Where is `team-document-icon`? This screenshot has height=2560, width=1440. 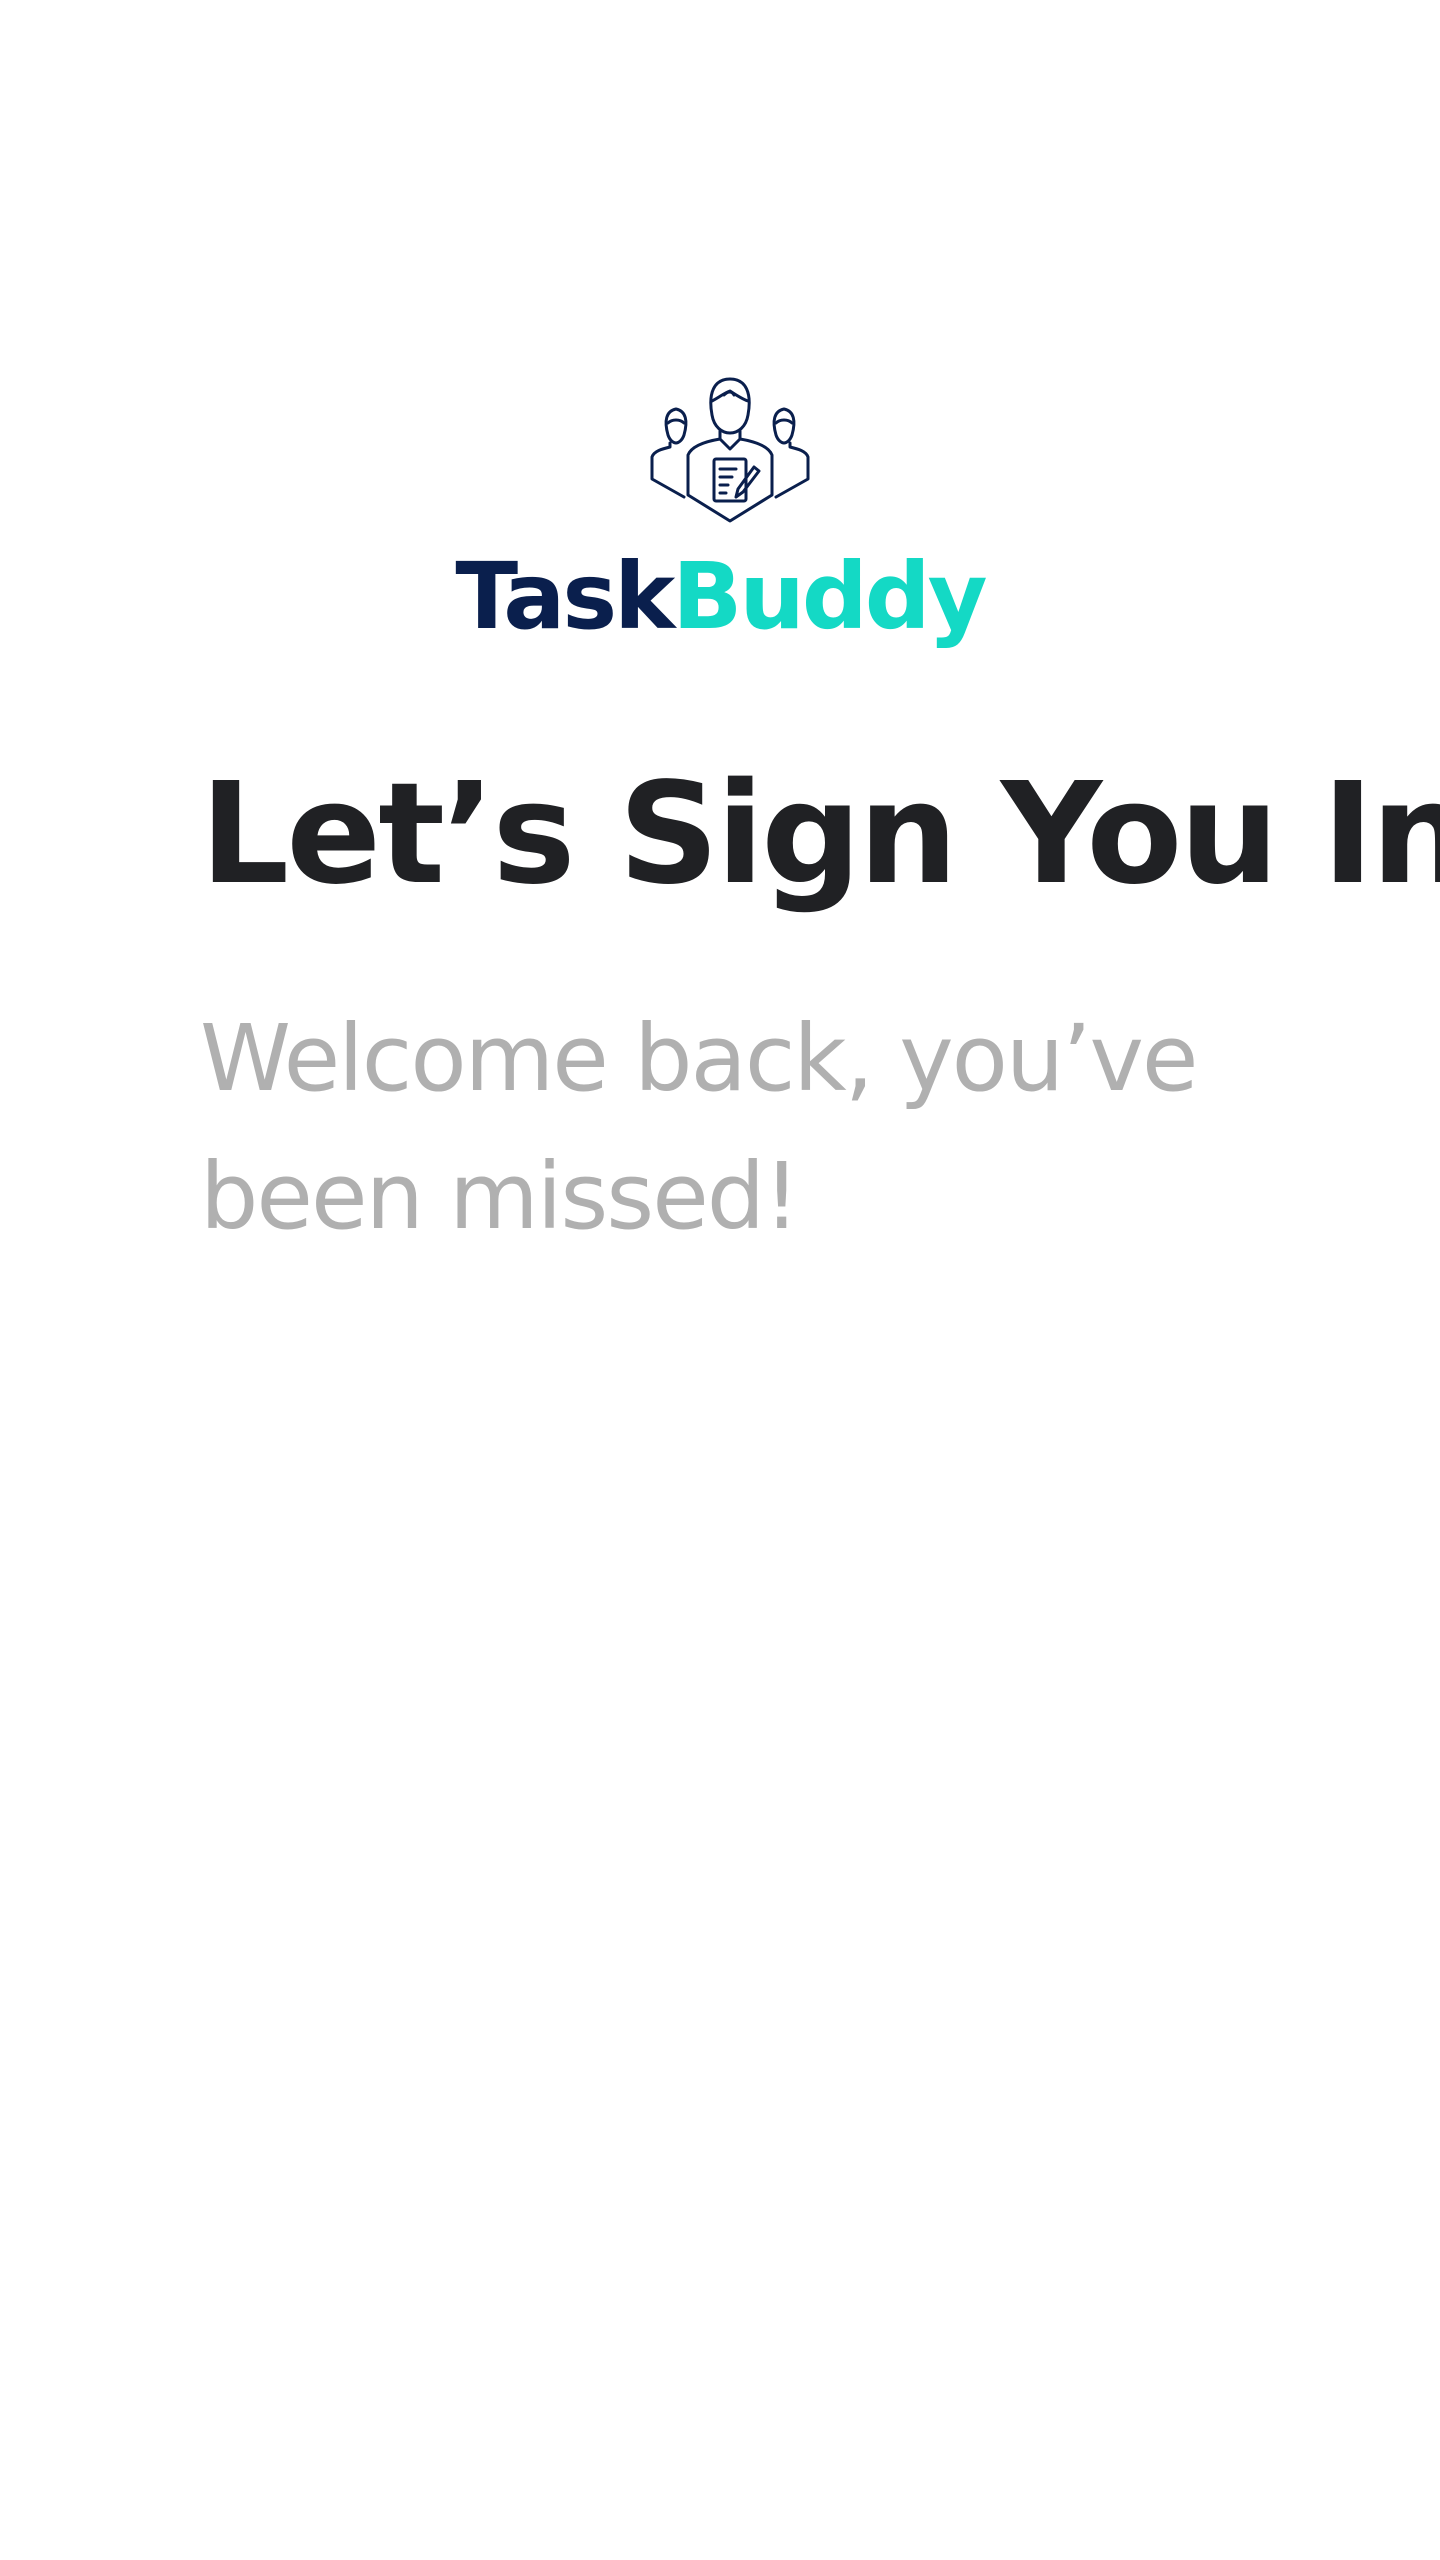
team-document-icon is located at coordinates (730, 450).